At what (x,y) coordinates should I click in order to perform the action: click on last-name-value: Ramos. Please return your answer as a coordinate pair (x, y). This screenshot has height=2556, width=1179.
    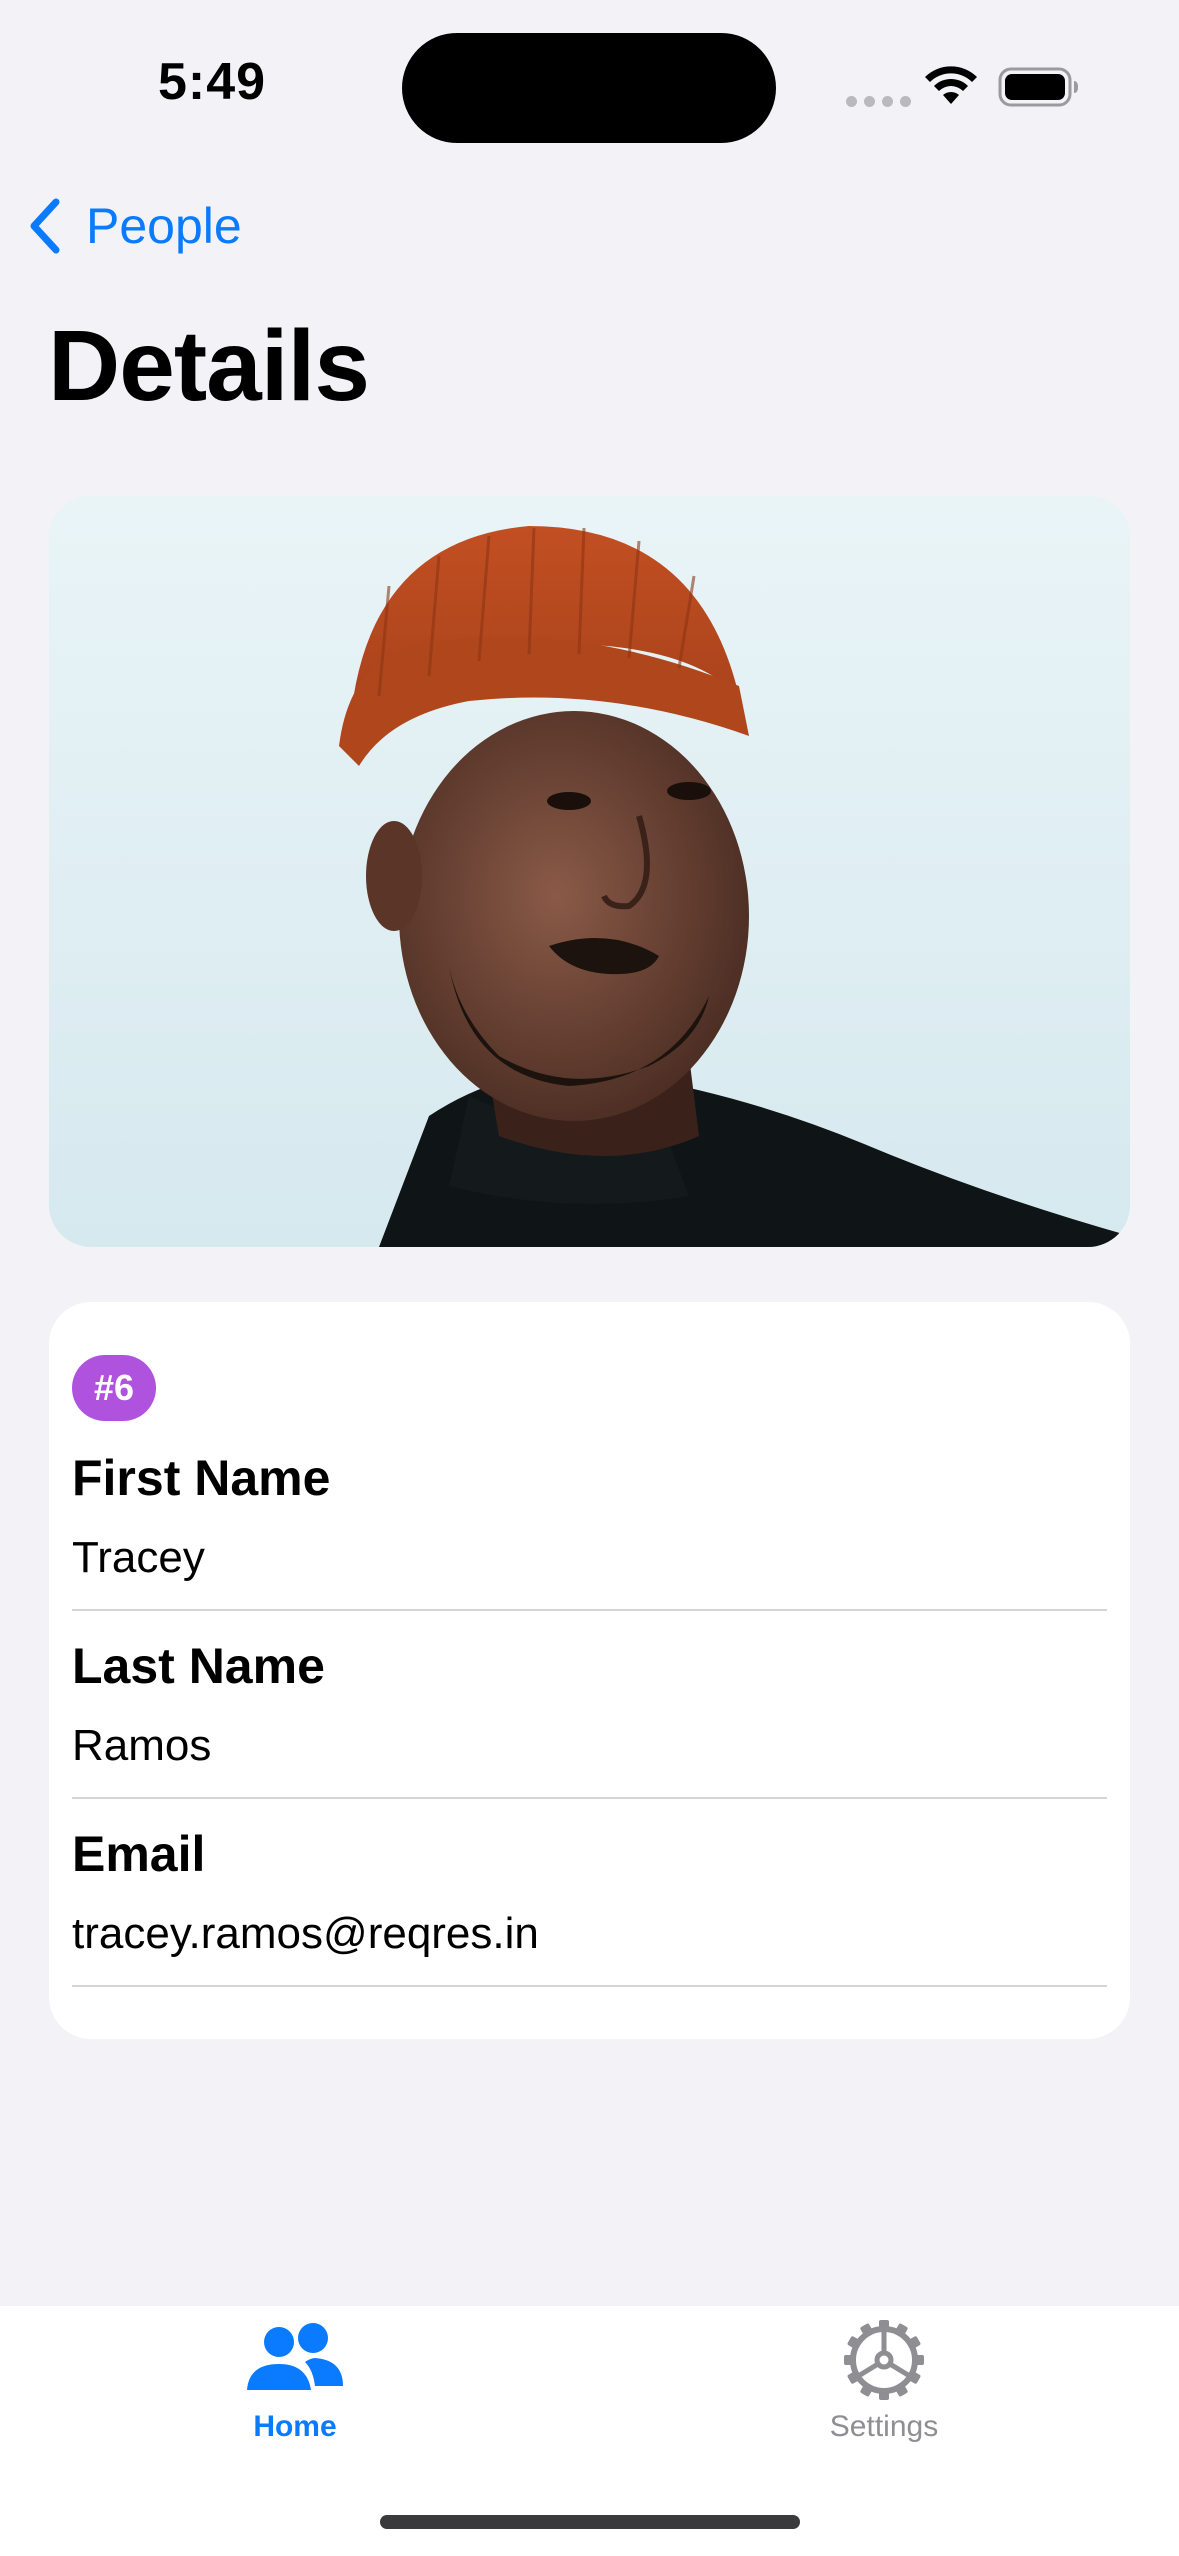
    Looking at the image, I should click on (142, 1745).